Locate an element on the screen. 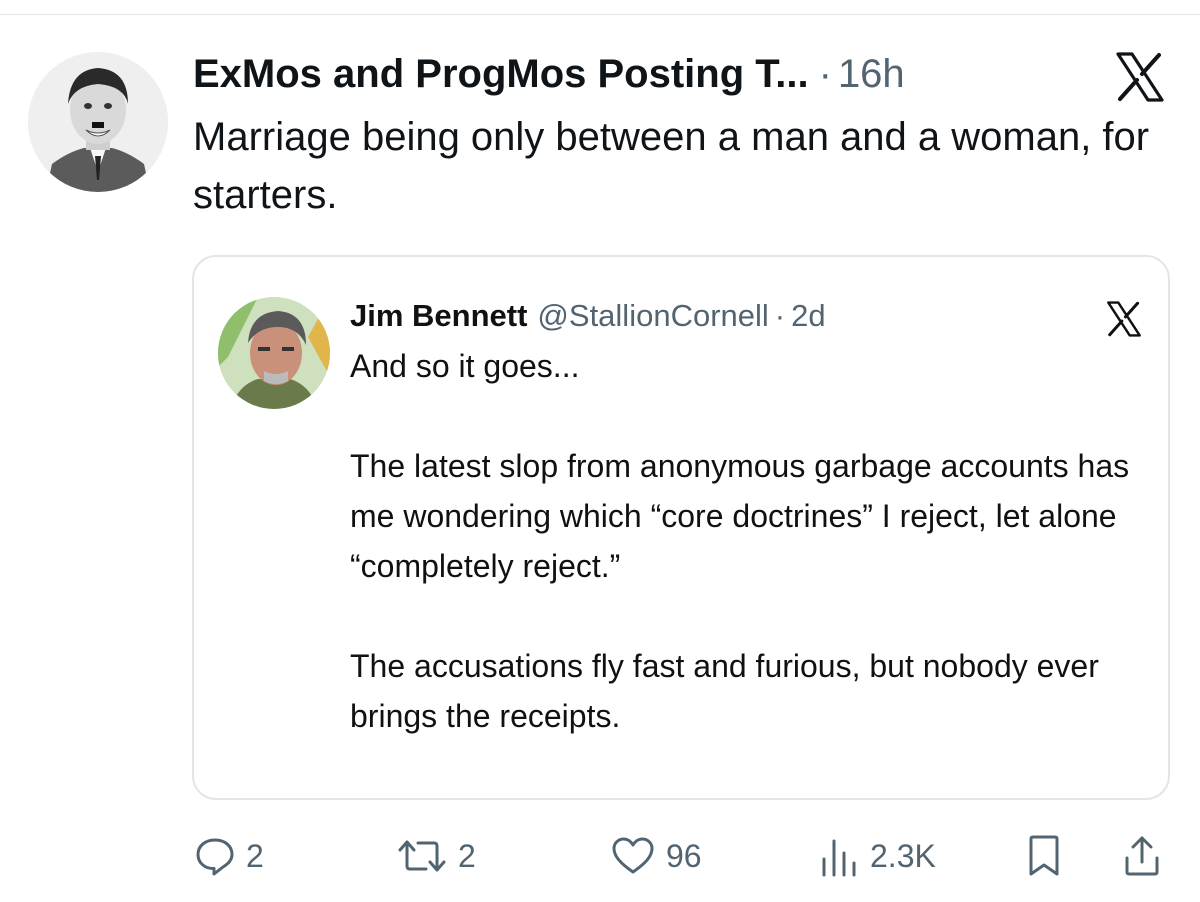 Image resolution: width=1200 pixels, height=902 pixels. quoted-post-header: Jim Bennett @StallionCornell · 2d is located at coordinates (588, 316).